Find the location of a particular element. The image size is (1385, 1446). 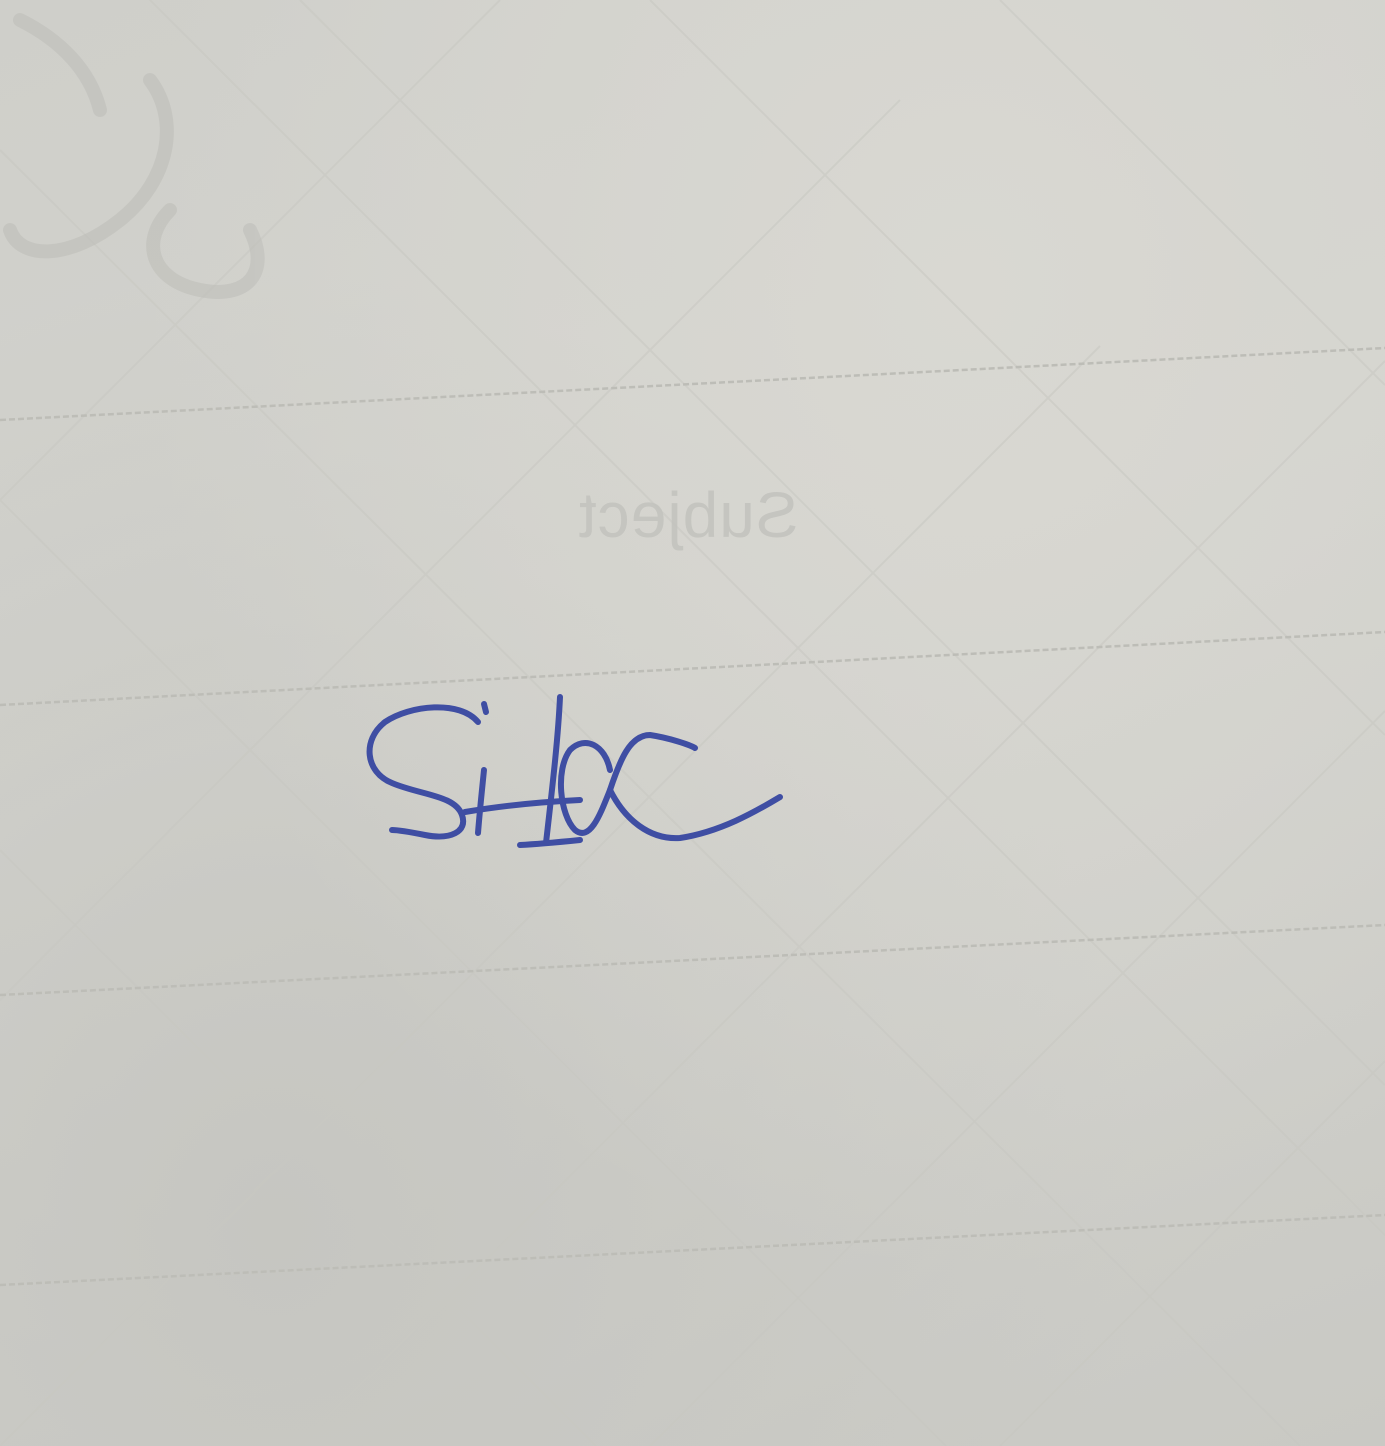

show-through-text: Subject is located at coordinates (688, 515).